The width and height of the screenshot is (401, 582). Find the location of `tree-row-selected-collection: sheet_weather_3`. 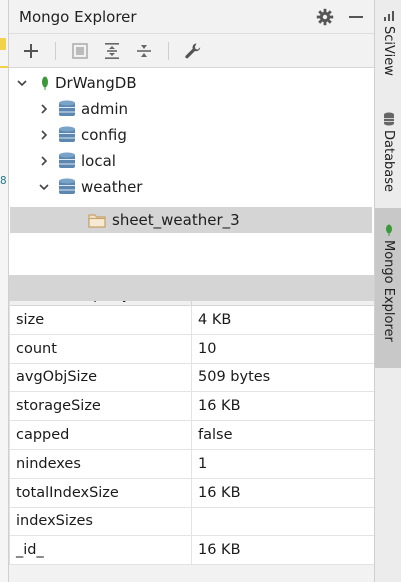

tree-row-selected-collection: sheet_weather_3 is located at coordinates (191, 220).